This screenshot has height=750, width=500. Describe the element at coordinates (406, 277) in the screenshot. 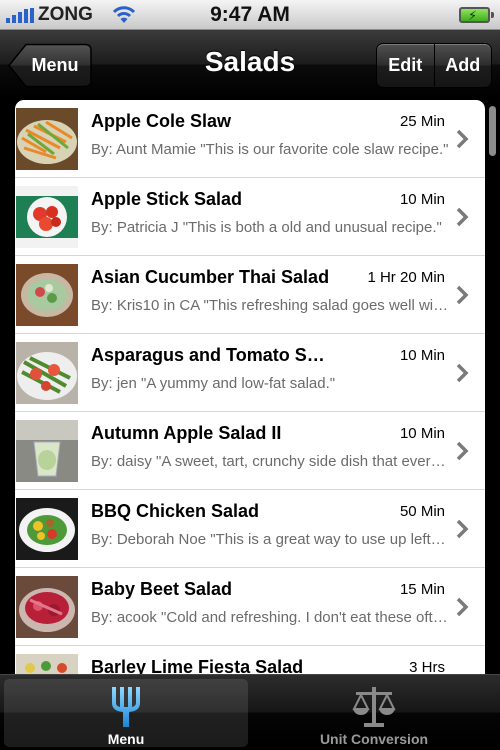

I see `recipe-time: 1 Hr 20 Min` at that location.